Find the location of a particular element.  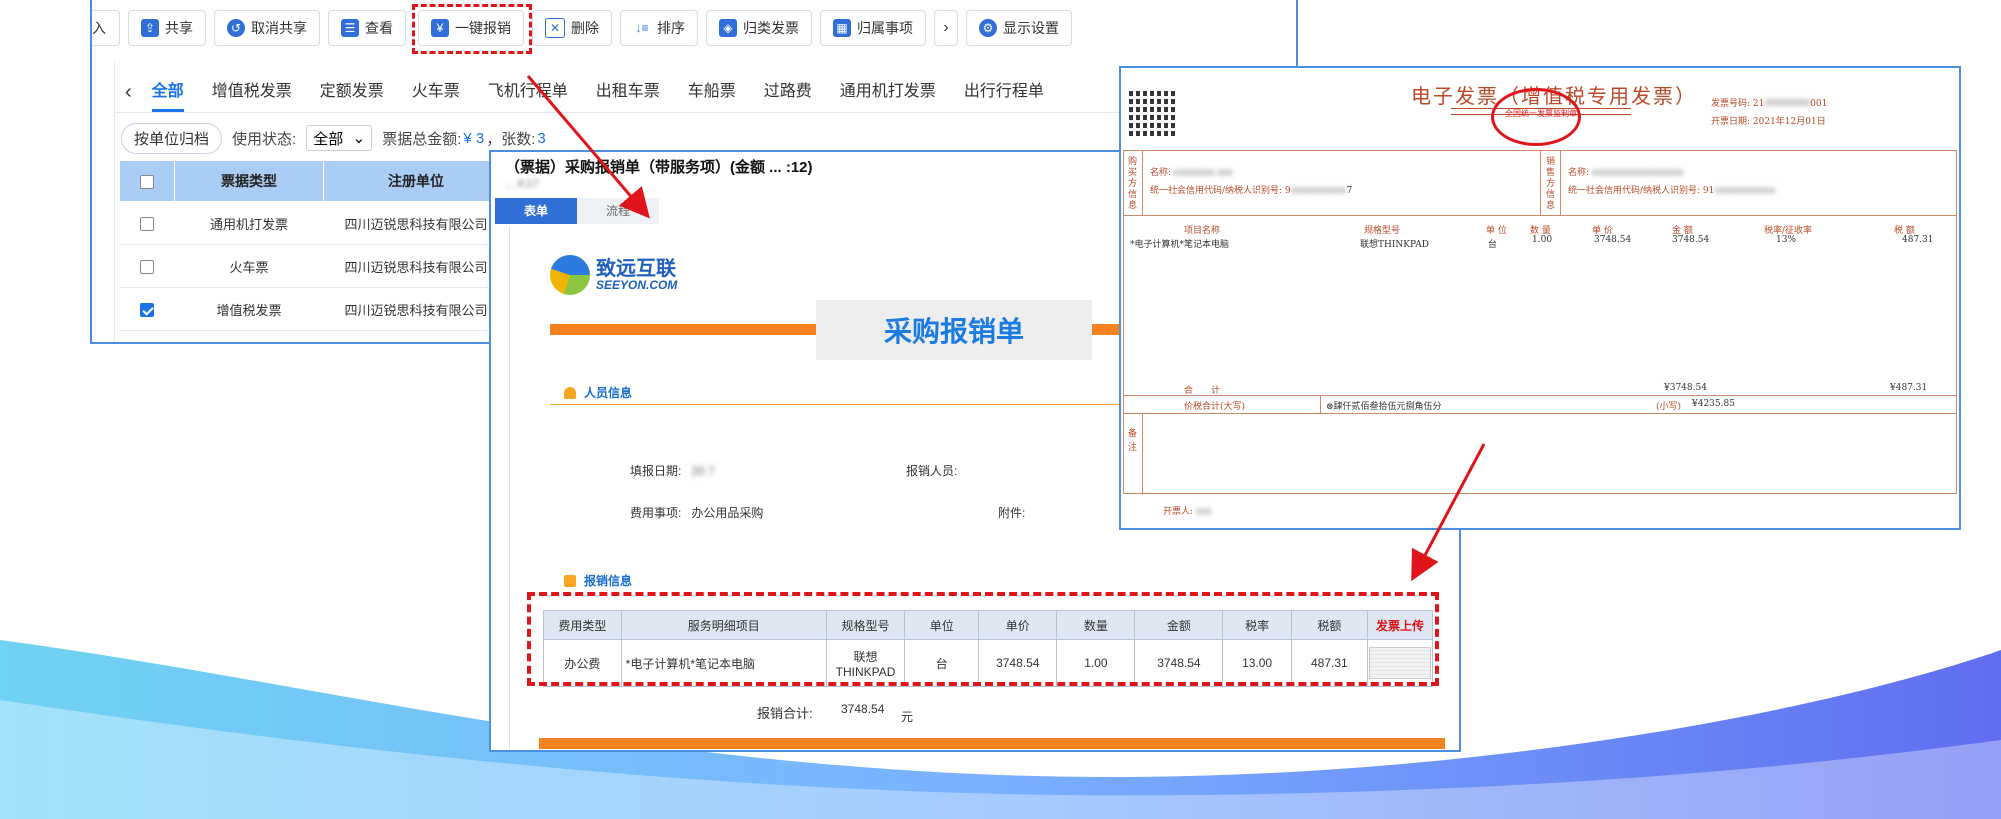

unshare-label: 取消共享 is located at coordinates (279, 28).